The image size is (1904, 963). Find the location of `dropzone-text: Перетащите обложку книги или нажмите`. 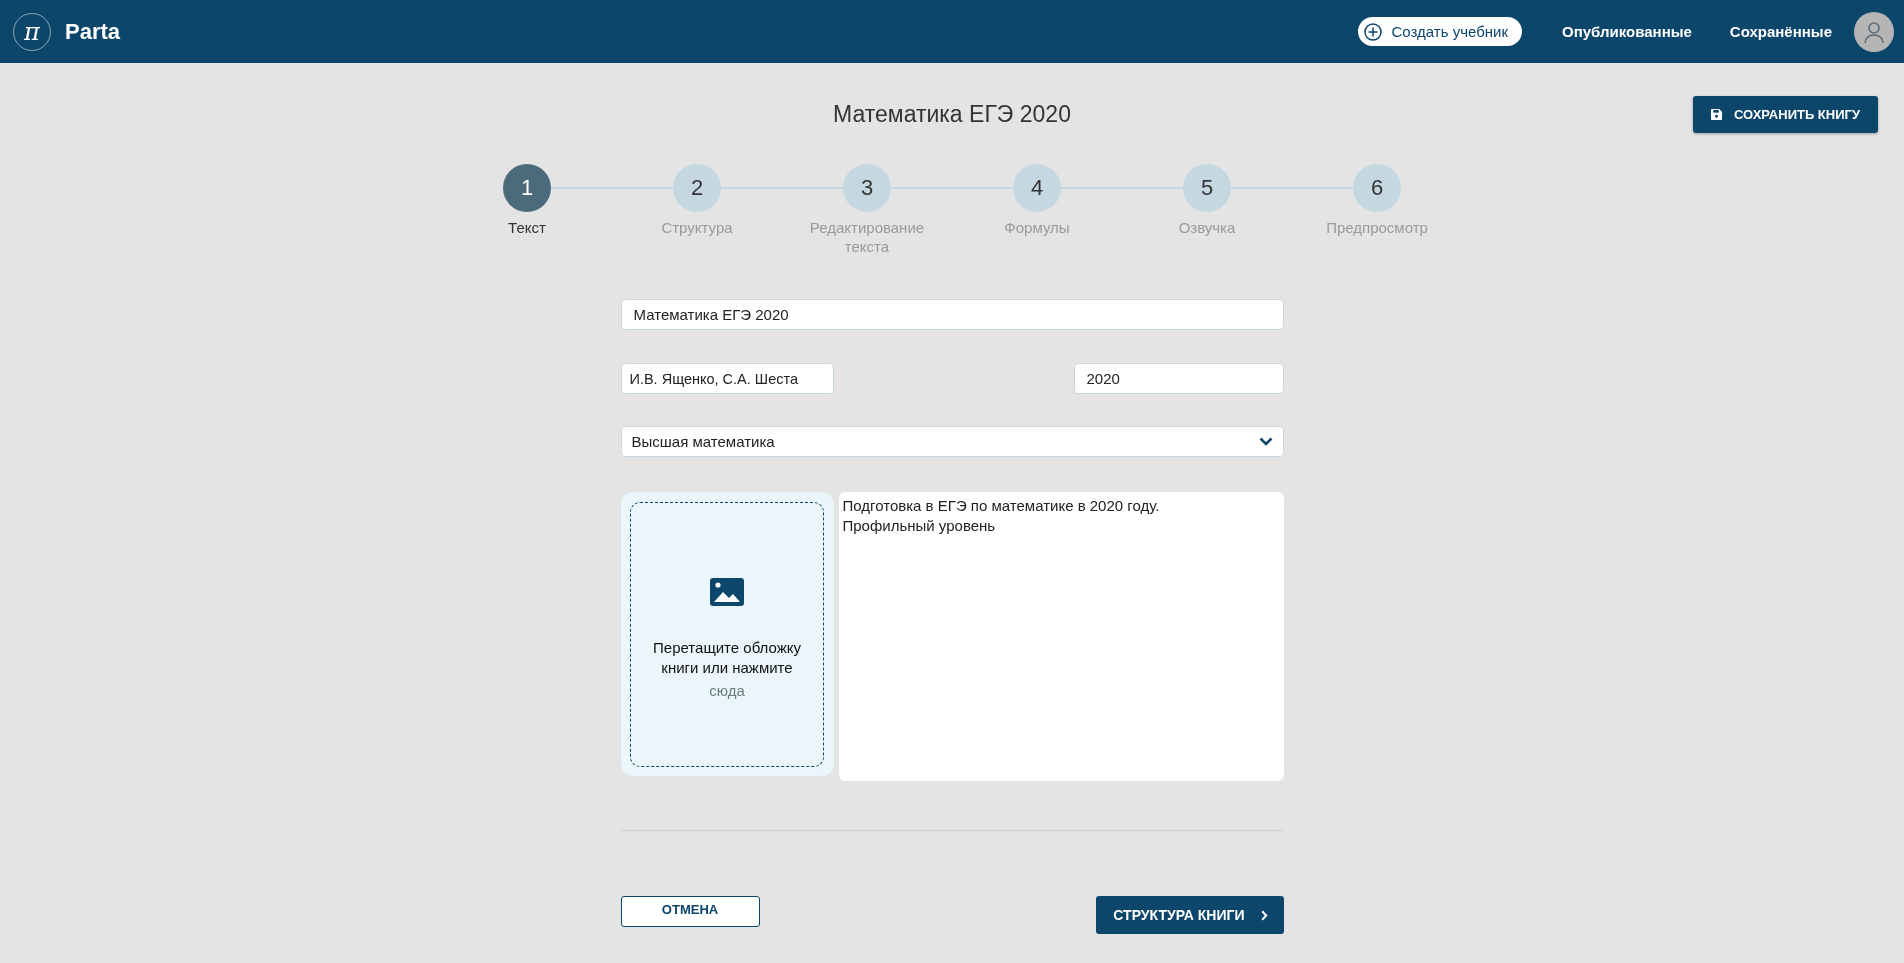

dropzone-text: Перетащите обложку книги или нажмите is located at coordinates (727, 657).